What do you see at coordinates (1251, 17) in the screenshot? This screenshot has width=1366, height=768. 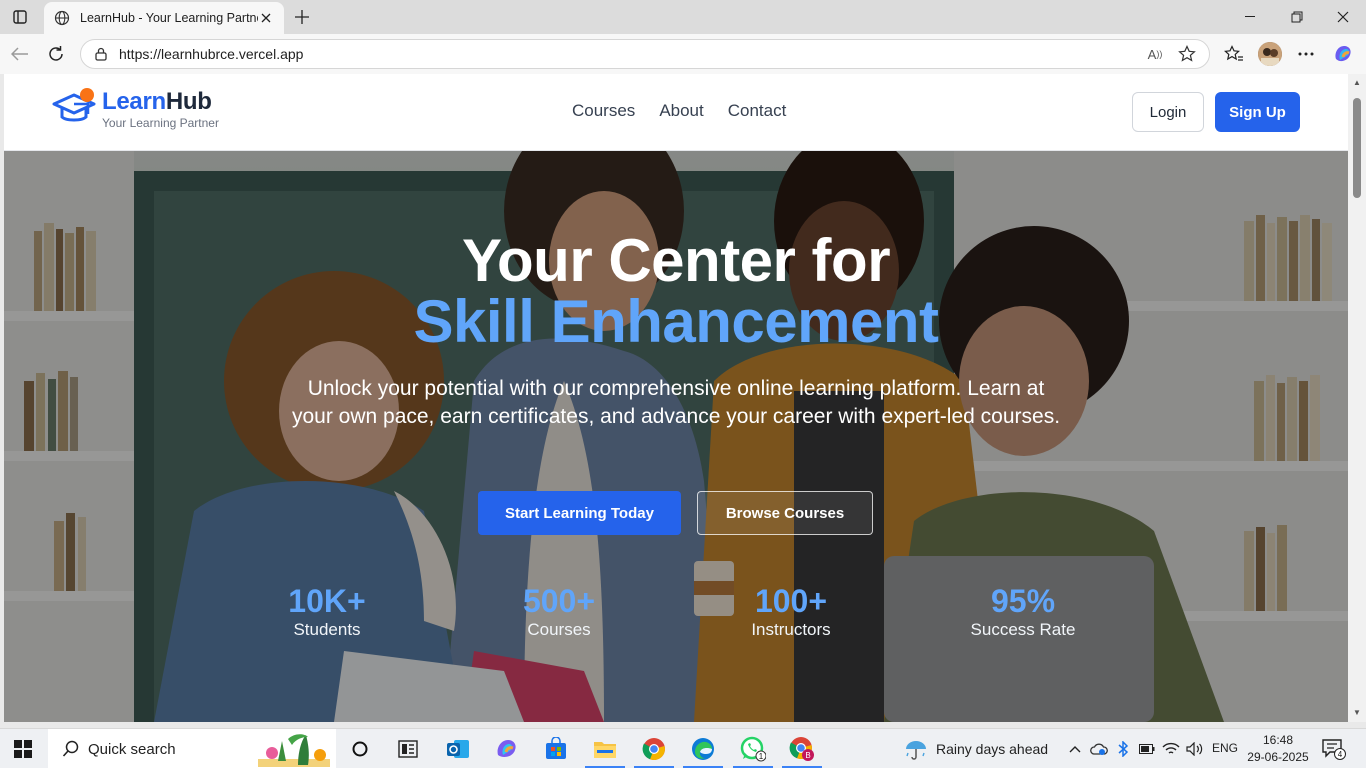 I see `minimize-icon` at bounding box center [1251, 17].